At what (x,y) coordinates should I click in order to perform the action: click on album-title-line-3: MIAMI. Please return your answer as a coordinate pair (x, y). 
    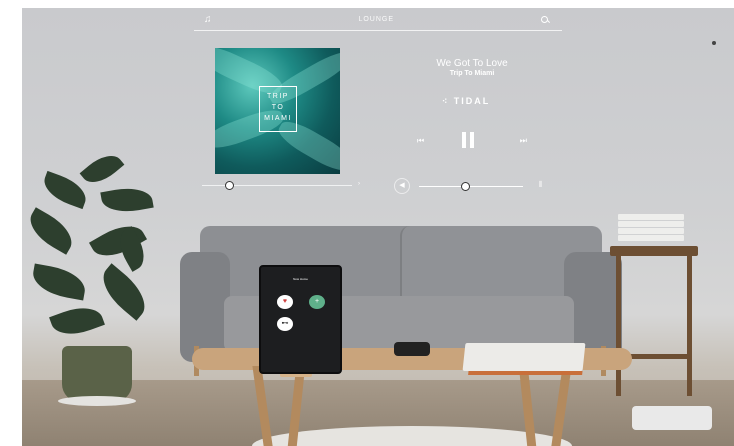
    Looking at the image, I should click on (278, 118).